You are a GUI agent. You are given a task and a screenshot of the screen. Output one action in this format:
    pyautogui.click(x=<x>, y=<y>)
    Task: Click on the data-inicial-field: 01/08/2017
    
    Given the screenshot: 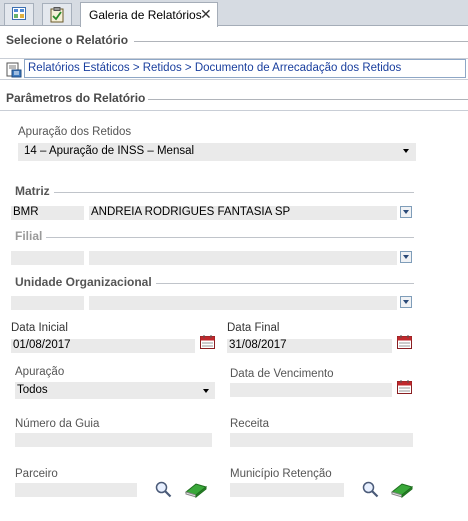 What is the action you would take?
    pyautogui.click(x=103, y=346)
    